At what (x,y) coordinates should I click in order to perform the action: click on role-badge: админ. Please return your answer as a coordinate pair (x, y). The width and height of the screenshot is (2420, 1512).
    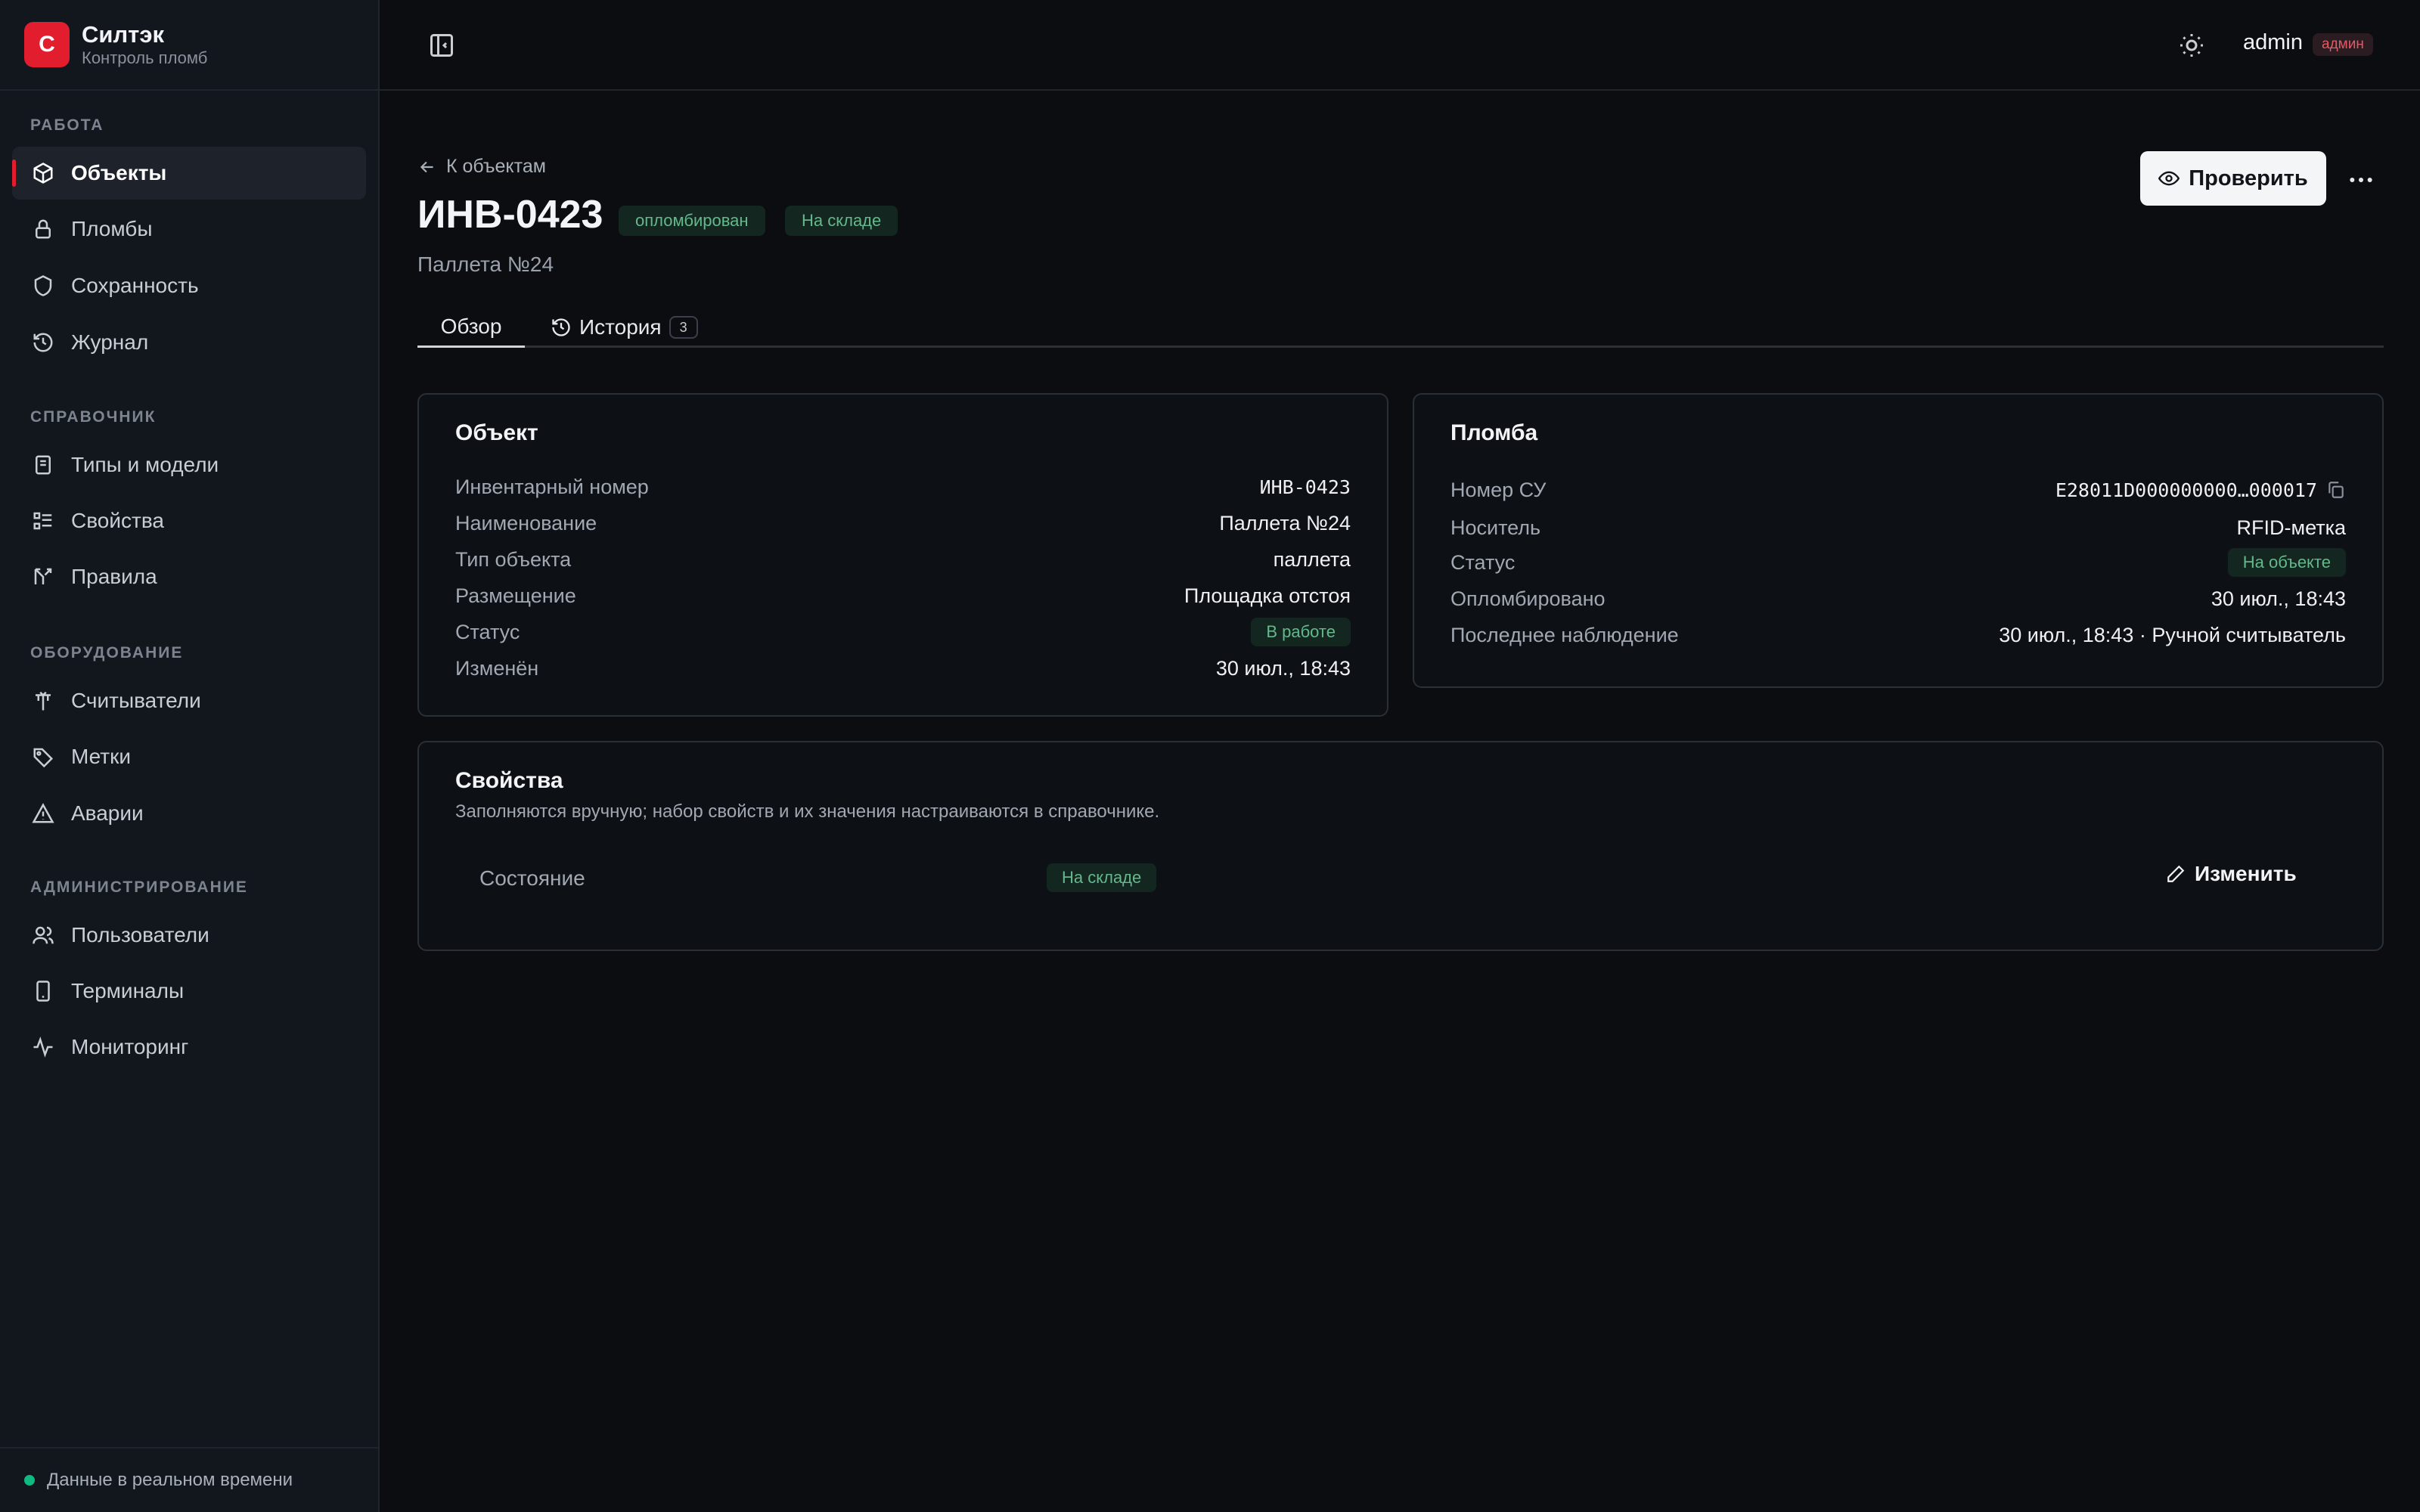
    Looking at the image, I should click on (2343, 44).